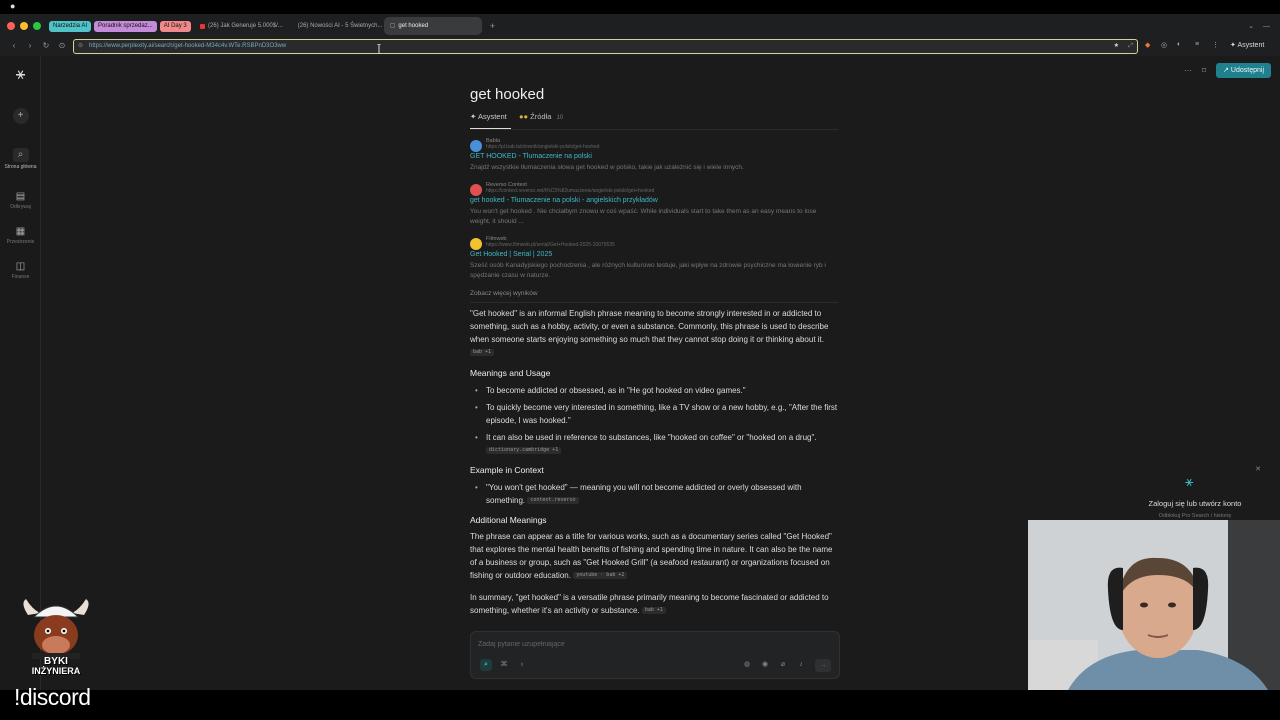 This screenshot has height=720, width=1280. Describe the element at coordinates (202, 26) in the screenshot. I see `youtube-icon` at that location.